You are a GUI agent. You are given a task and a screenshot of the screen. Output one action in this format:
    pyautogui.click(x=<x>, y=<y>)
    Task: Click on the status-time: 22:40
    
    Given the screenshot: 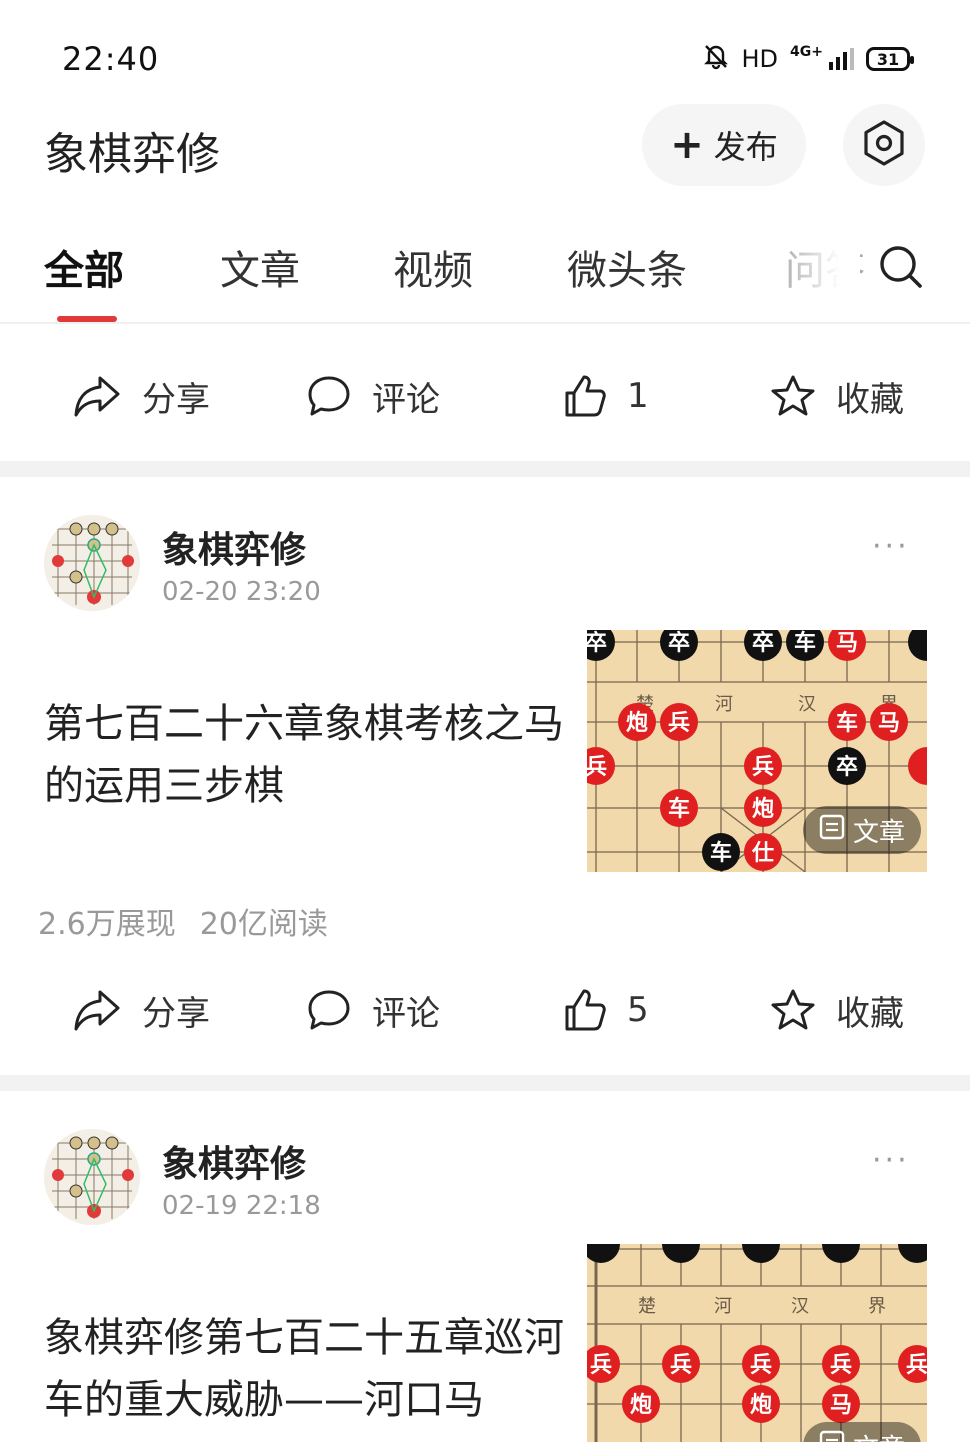 What is the action you would take?
    pyautogui.click(x=111, y=59)
    